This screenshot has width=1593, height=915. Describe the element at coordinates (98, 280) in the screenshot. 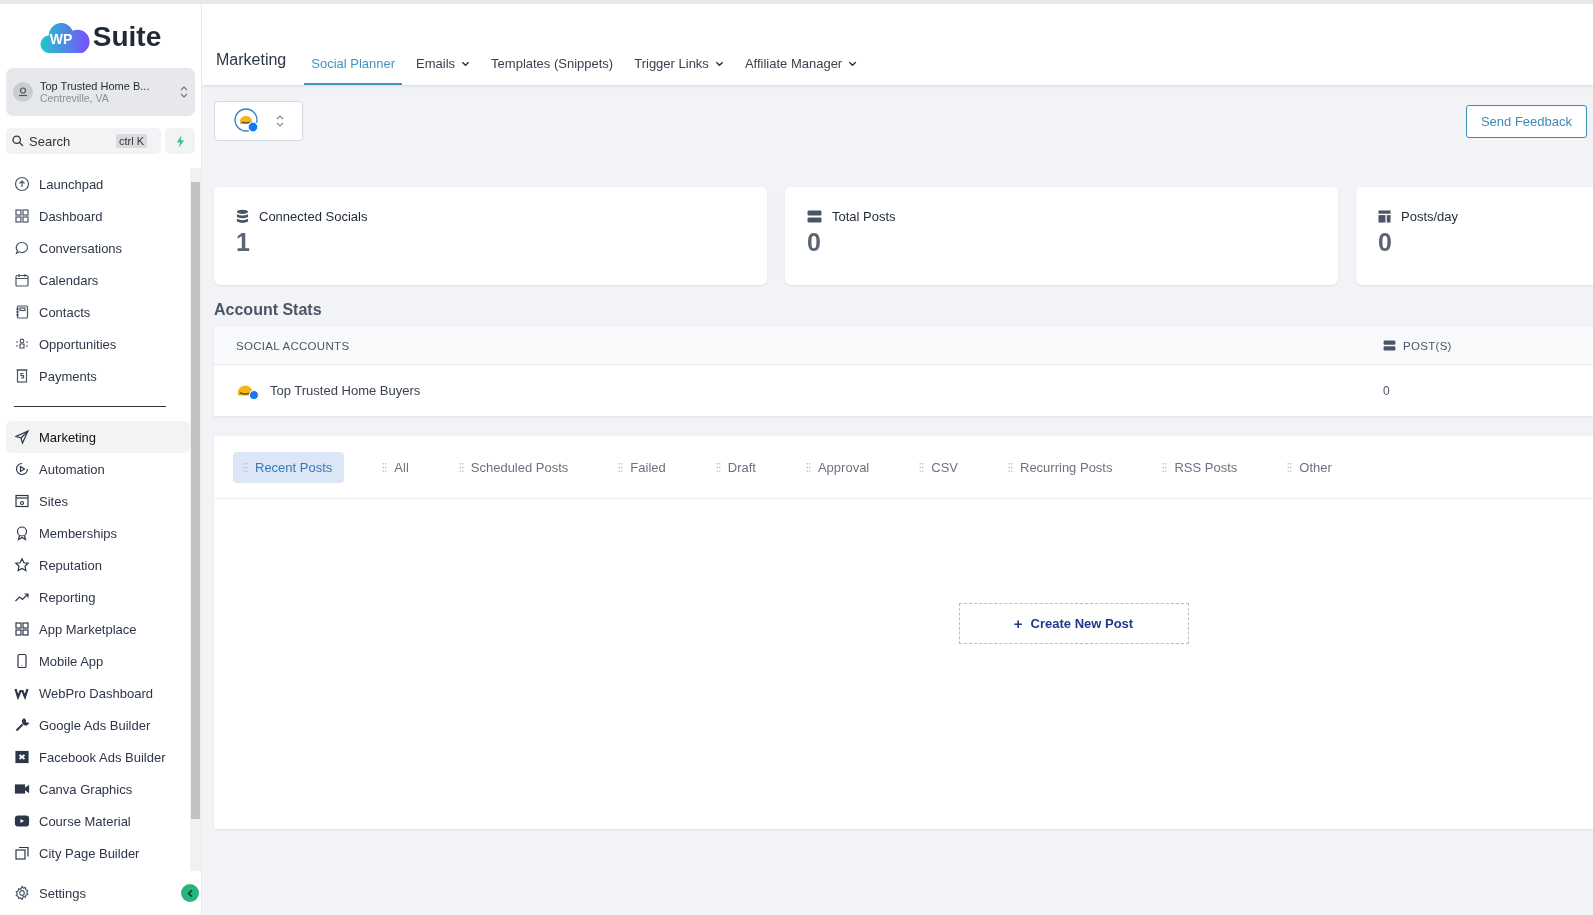

I see `sidebar-item: Calendars` at that location.